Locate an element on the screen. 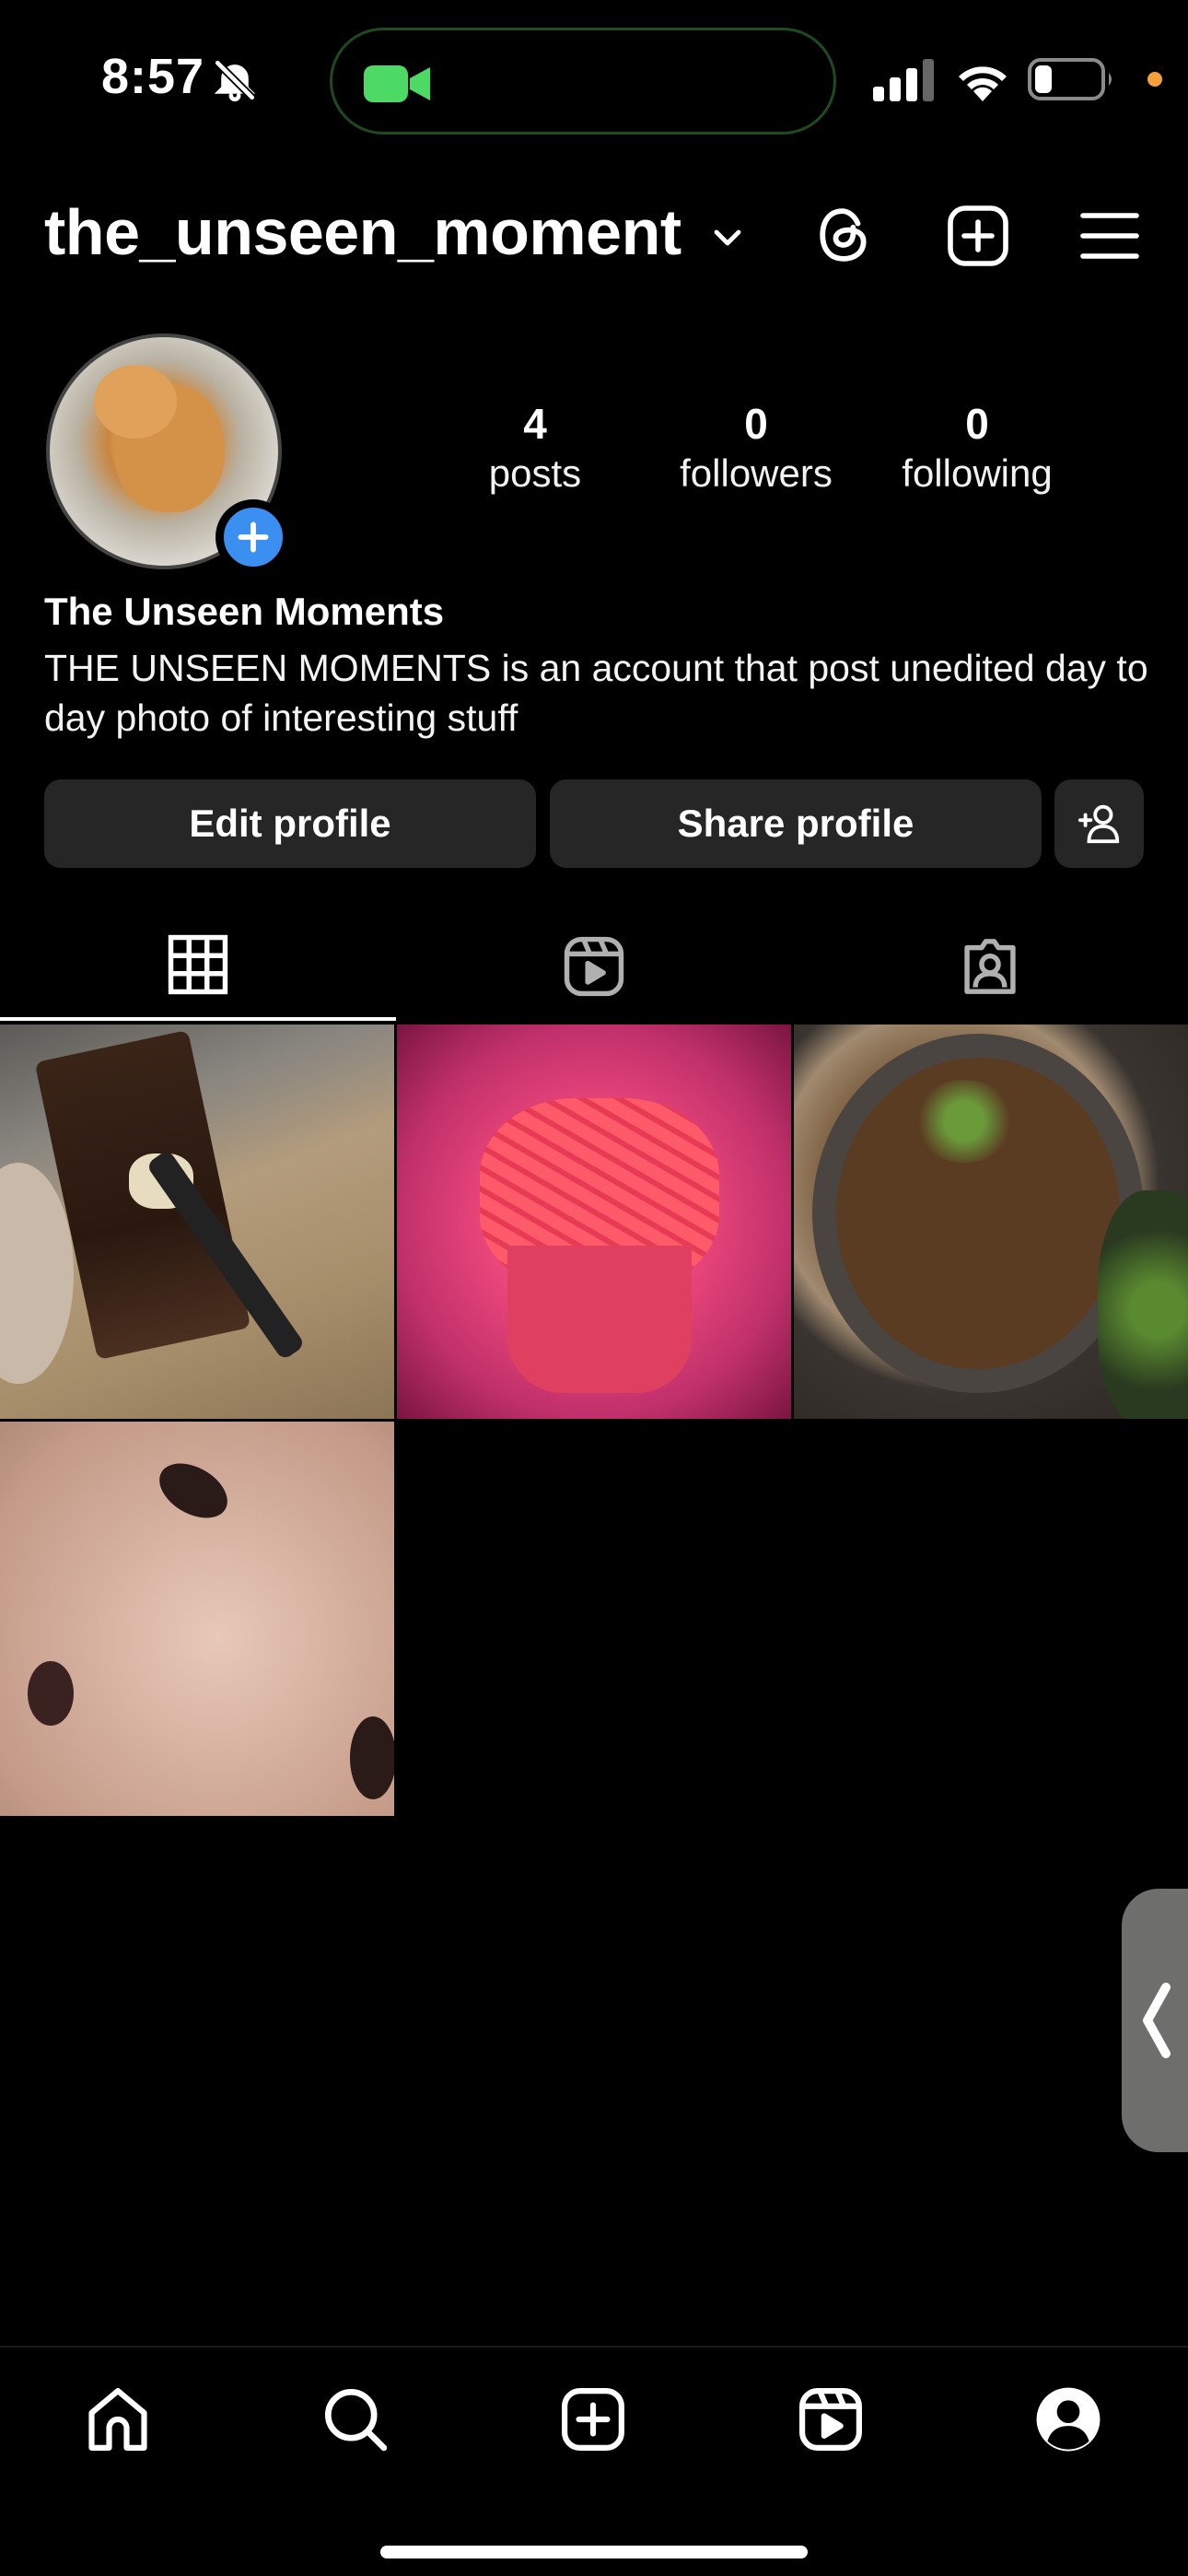 The image size is (1188, 2576). search-icon is located at coordinates (356, 2420).